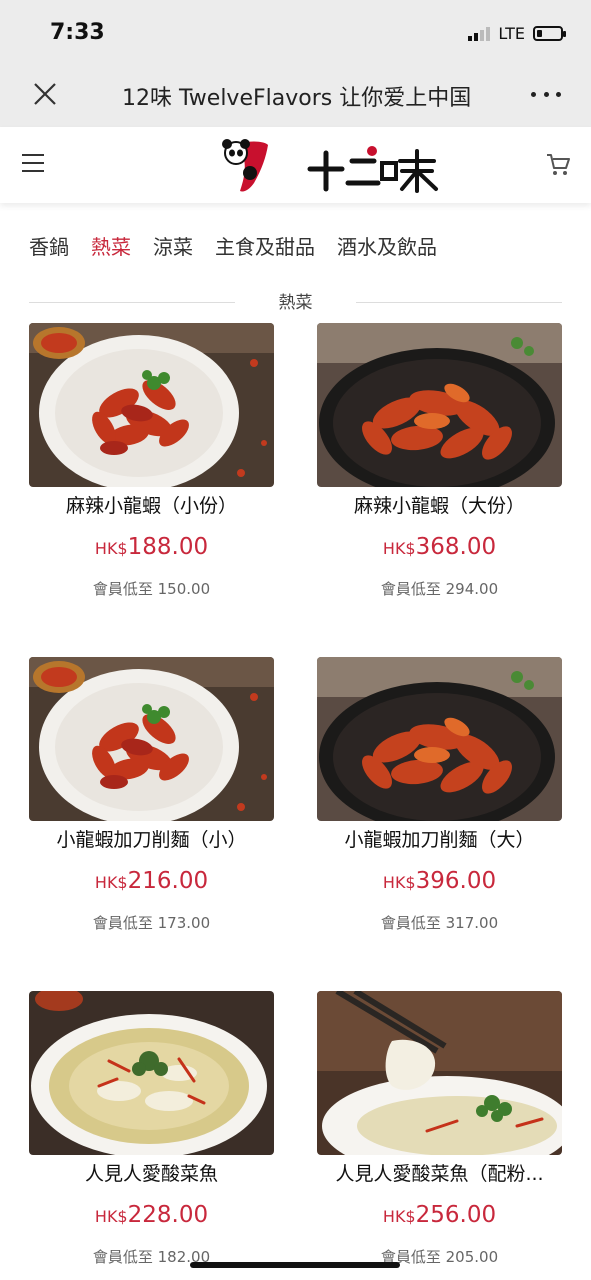 This screenshot has width=591, height=1280. I want to click on site-header, so click(295, 165).